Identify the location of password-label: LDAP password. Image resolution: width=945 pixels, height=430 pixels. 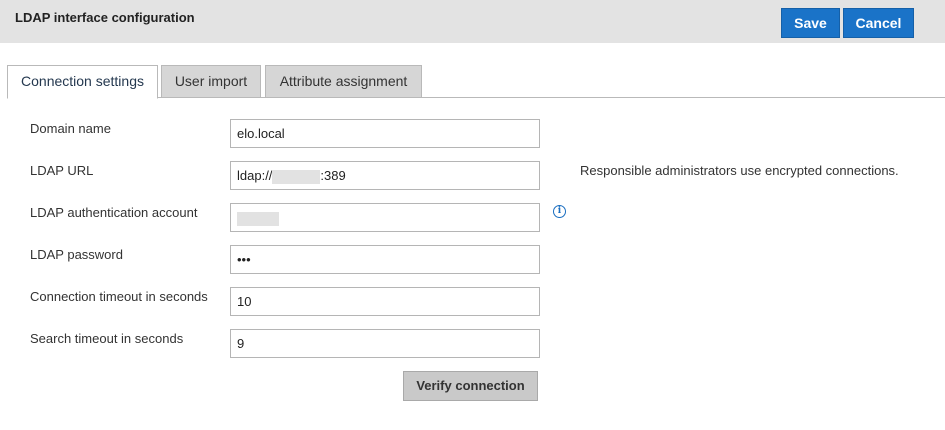
(76, 254).